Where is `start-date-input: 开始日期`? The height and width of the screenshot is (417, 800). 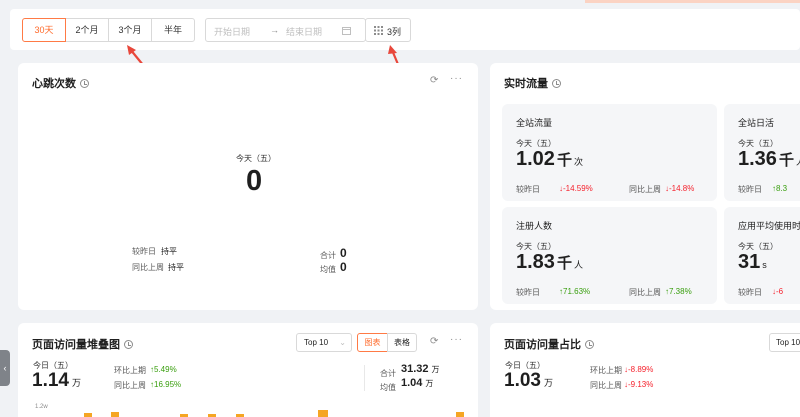 start-date-input: 开始日期 is located at coordinates (232, 31).